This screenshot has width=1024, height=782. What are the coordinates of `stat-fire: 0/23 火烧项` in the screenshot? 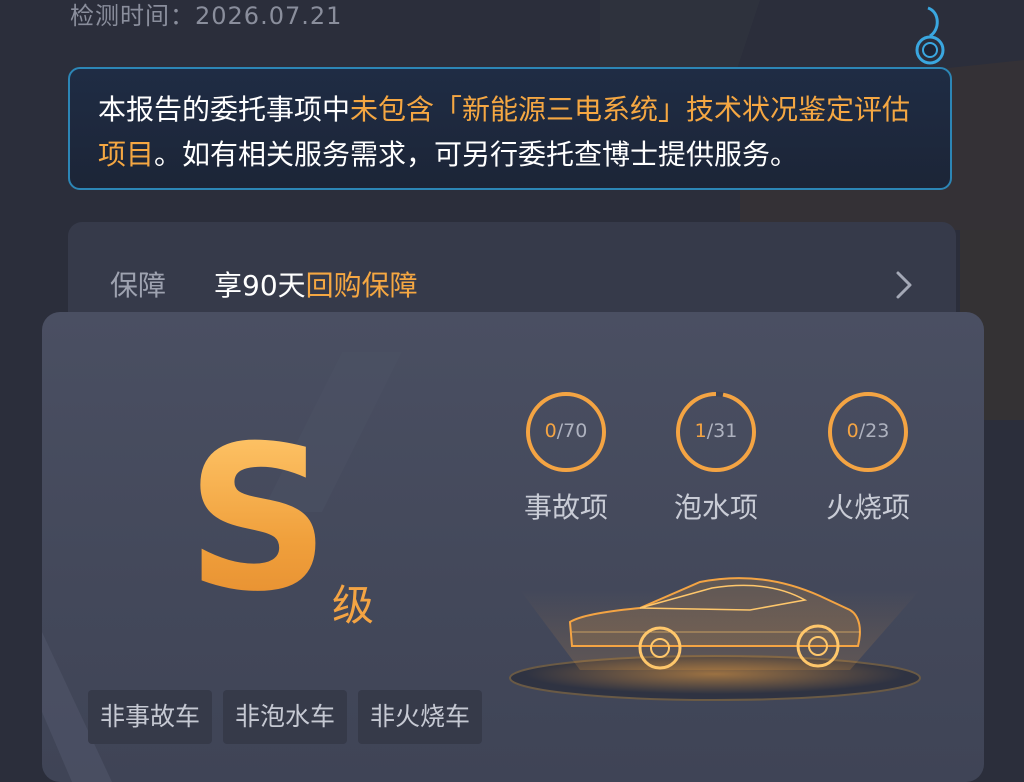 It's located at (868, 458).